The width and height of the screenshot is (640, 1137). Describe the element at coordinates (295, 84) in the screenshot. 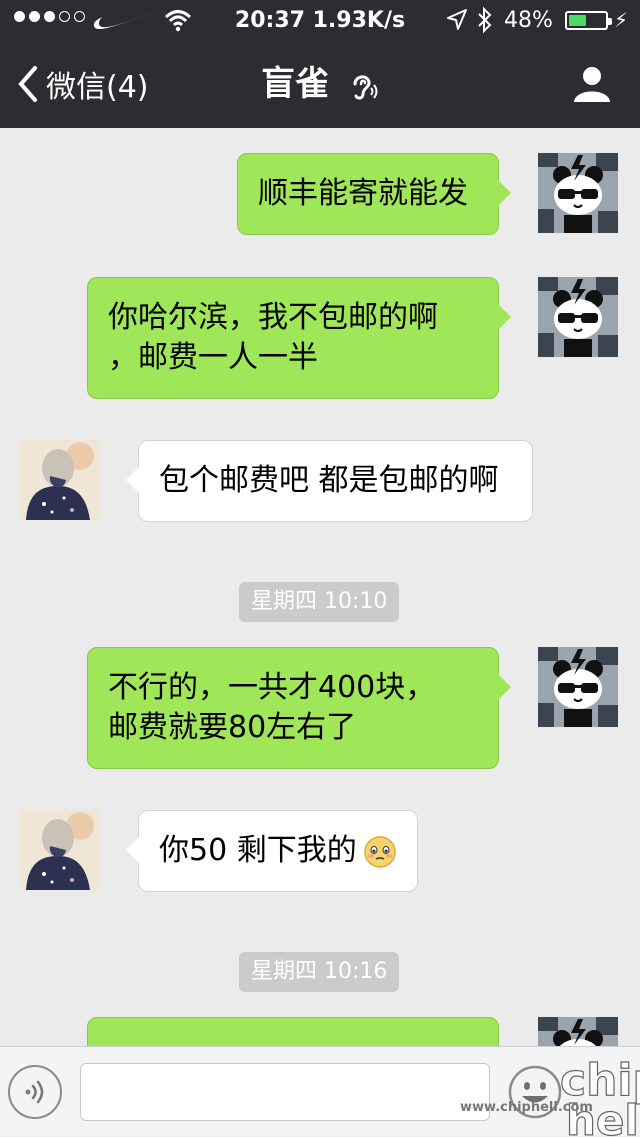

I see `contact-name: 盲雀` at that location.